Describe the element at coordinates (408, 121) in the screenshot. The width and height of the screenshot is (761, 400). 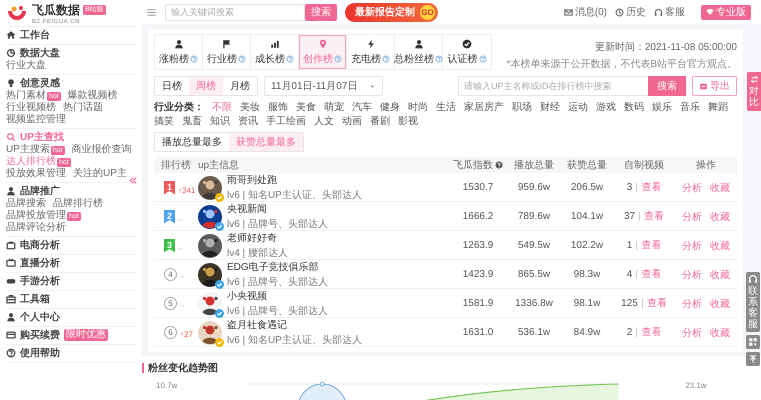
I see `category-option: 影视` at that location.